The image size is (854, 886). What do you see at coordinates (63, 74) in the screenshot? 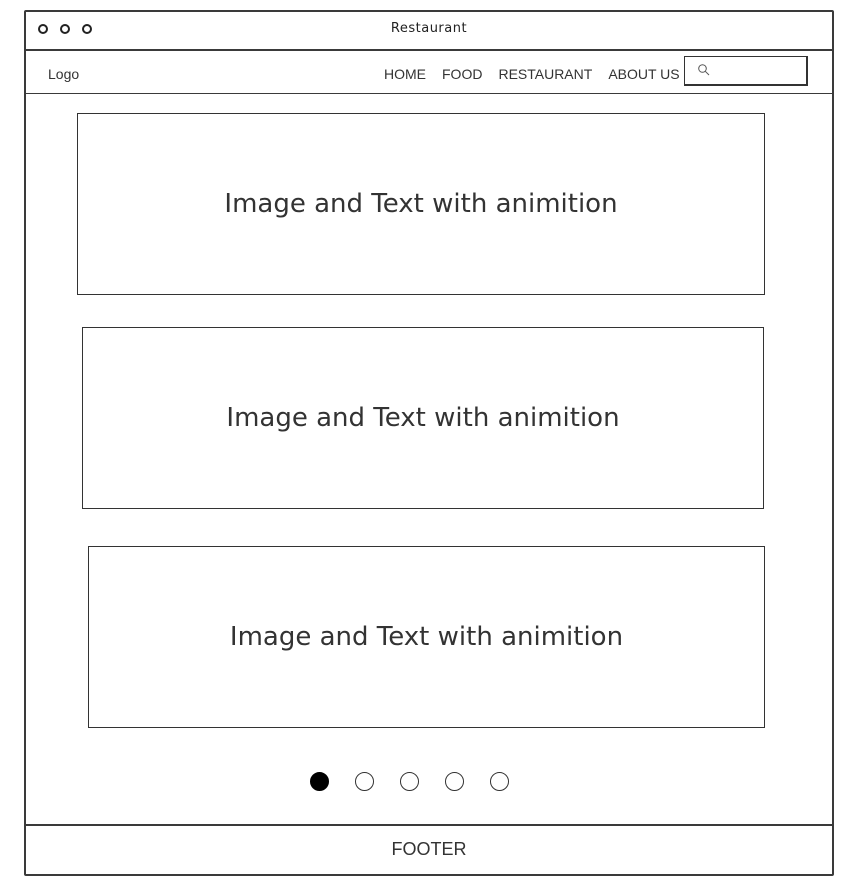
I see `site-logo: Logo` at bounding box center [63, 74].